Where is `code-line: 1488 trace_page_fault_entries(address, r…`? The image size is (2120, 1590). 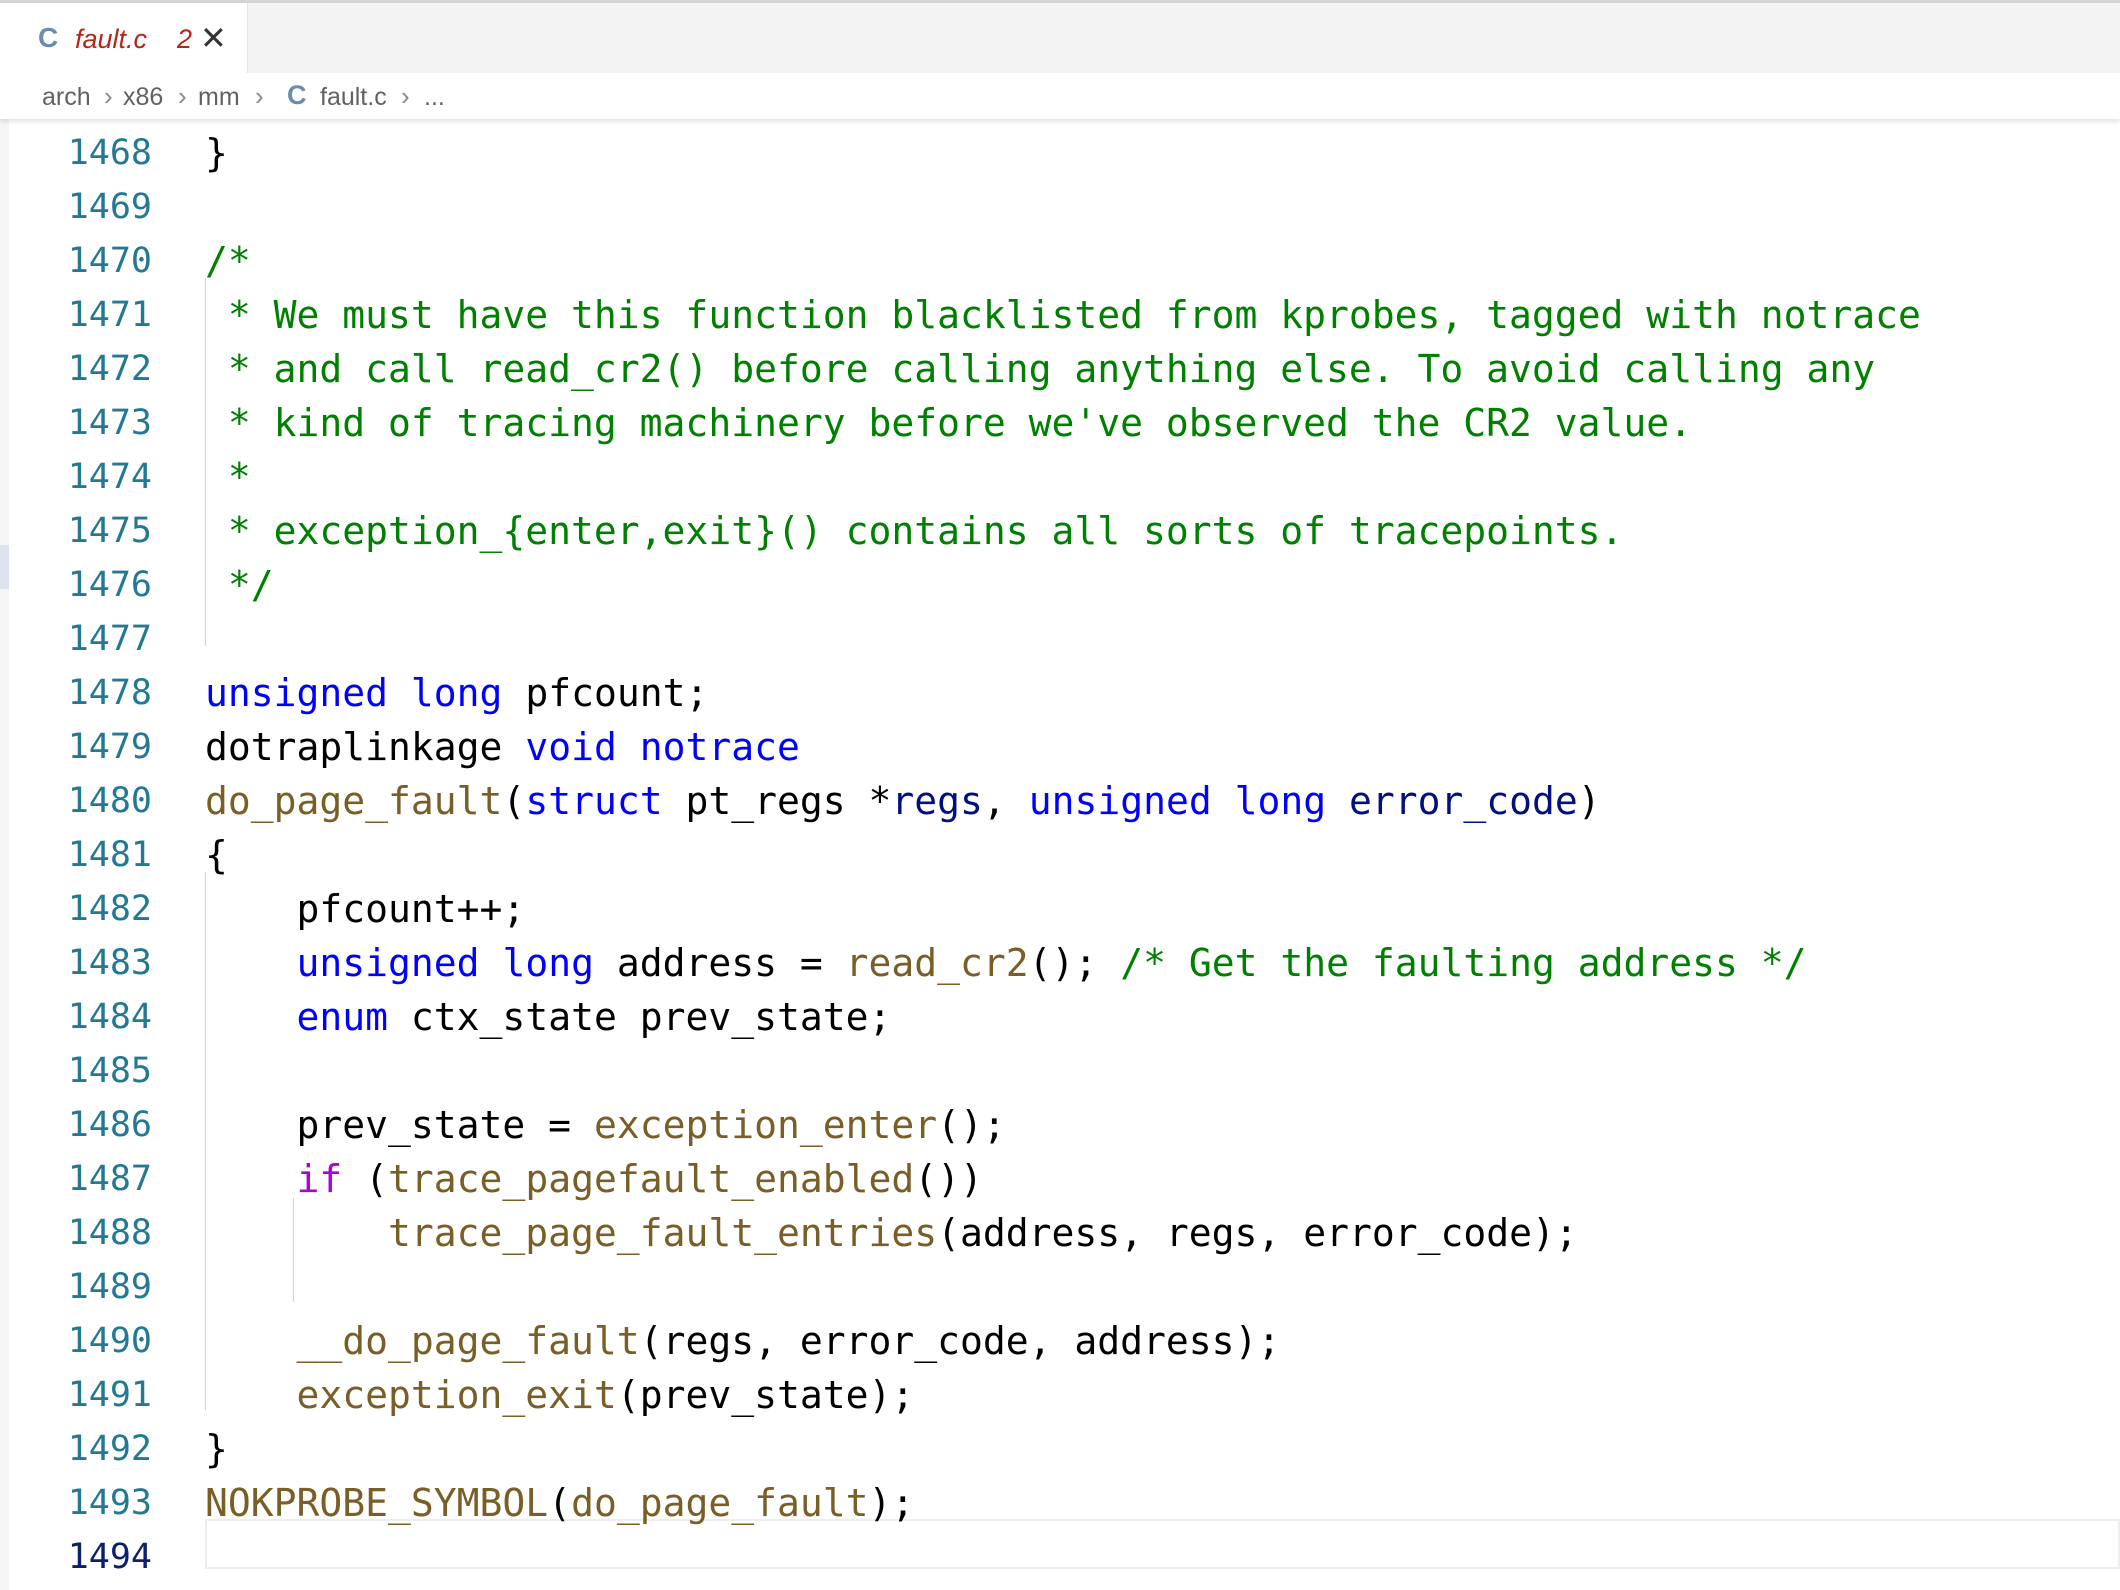
code-line: 1488 trace_page_fault_entries(address, r… is located at coordinates (1060, 1233).